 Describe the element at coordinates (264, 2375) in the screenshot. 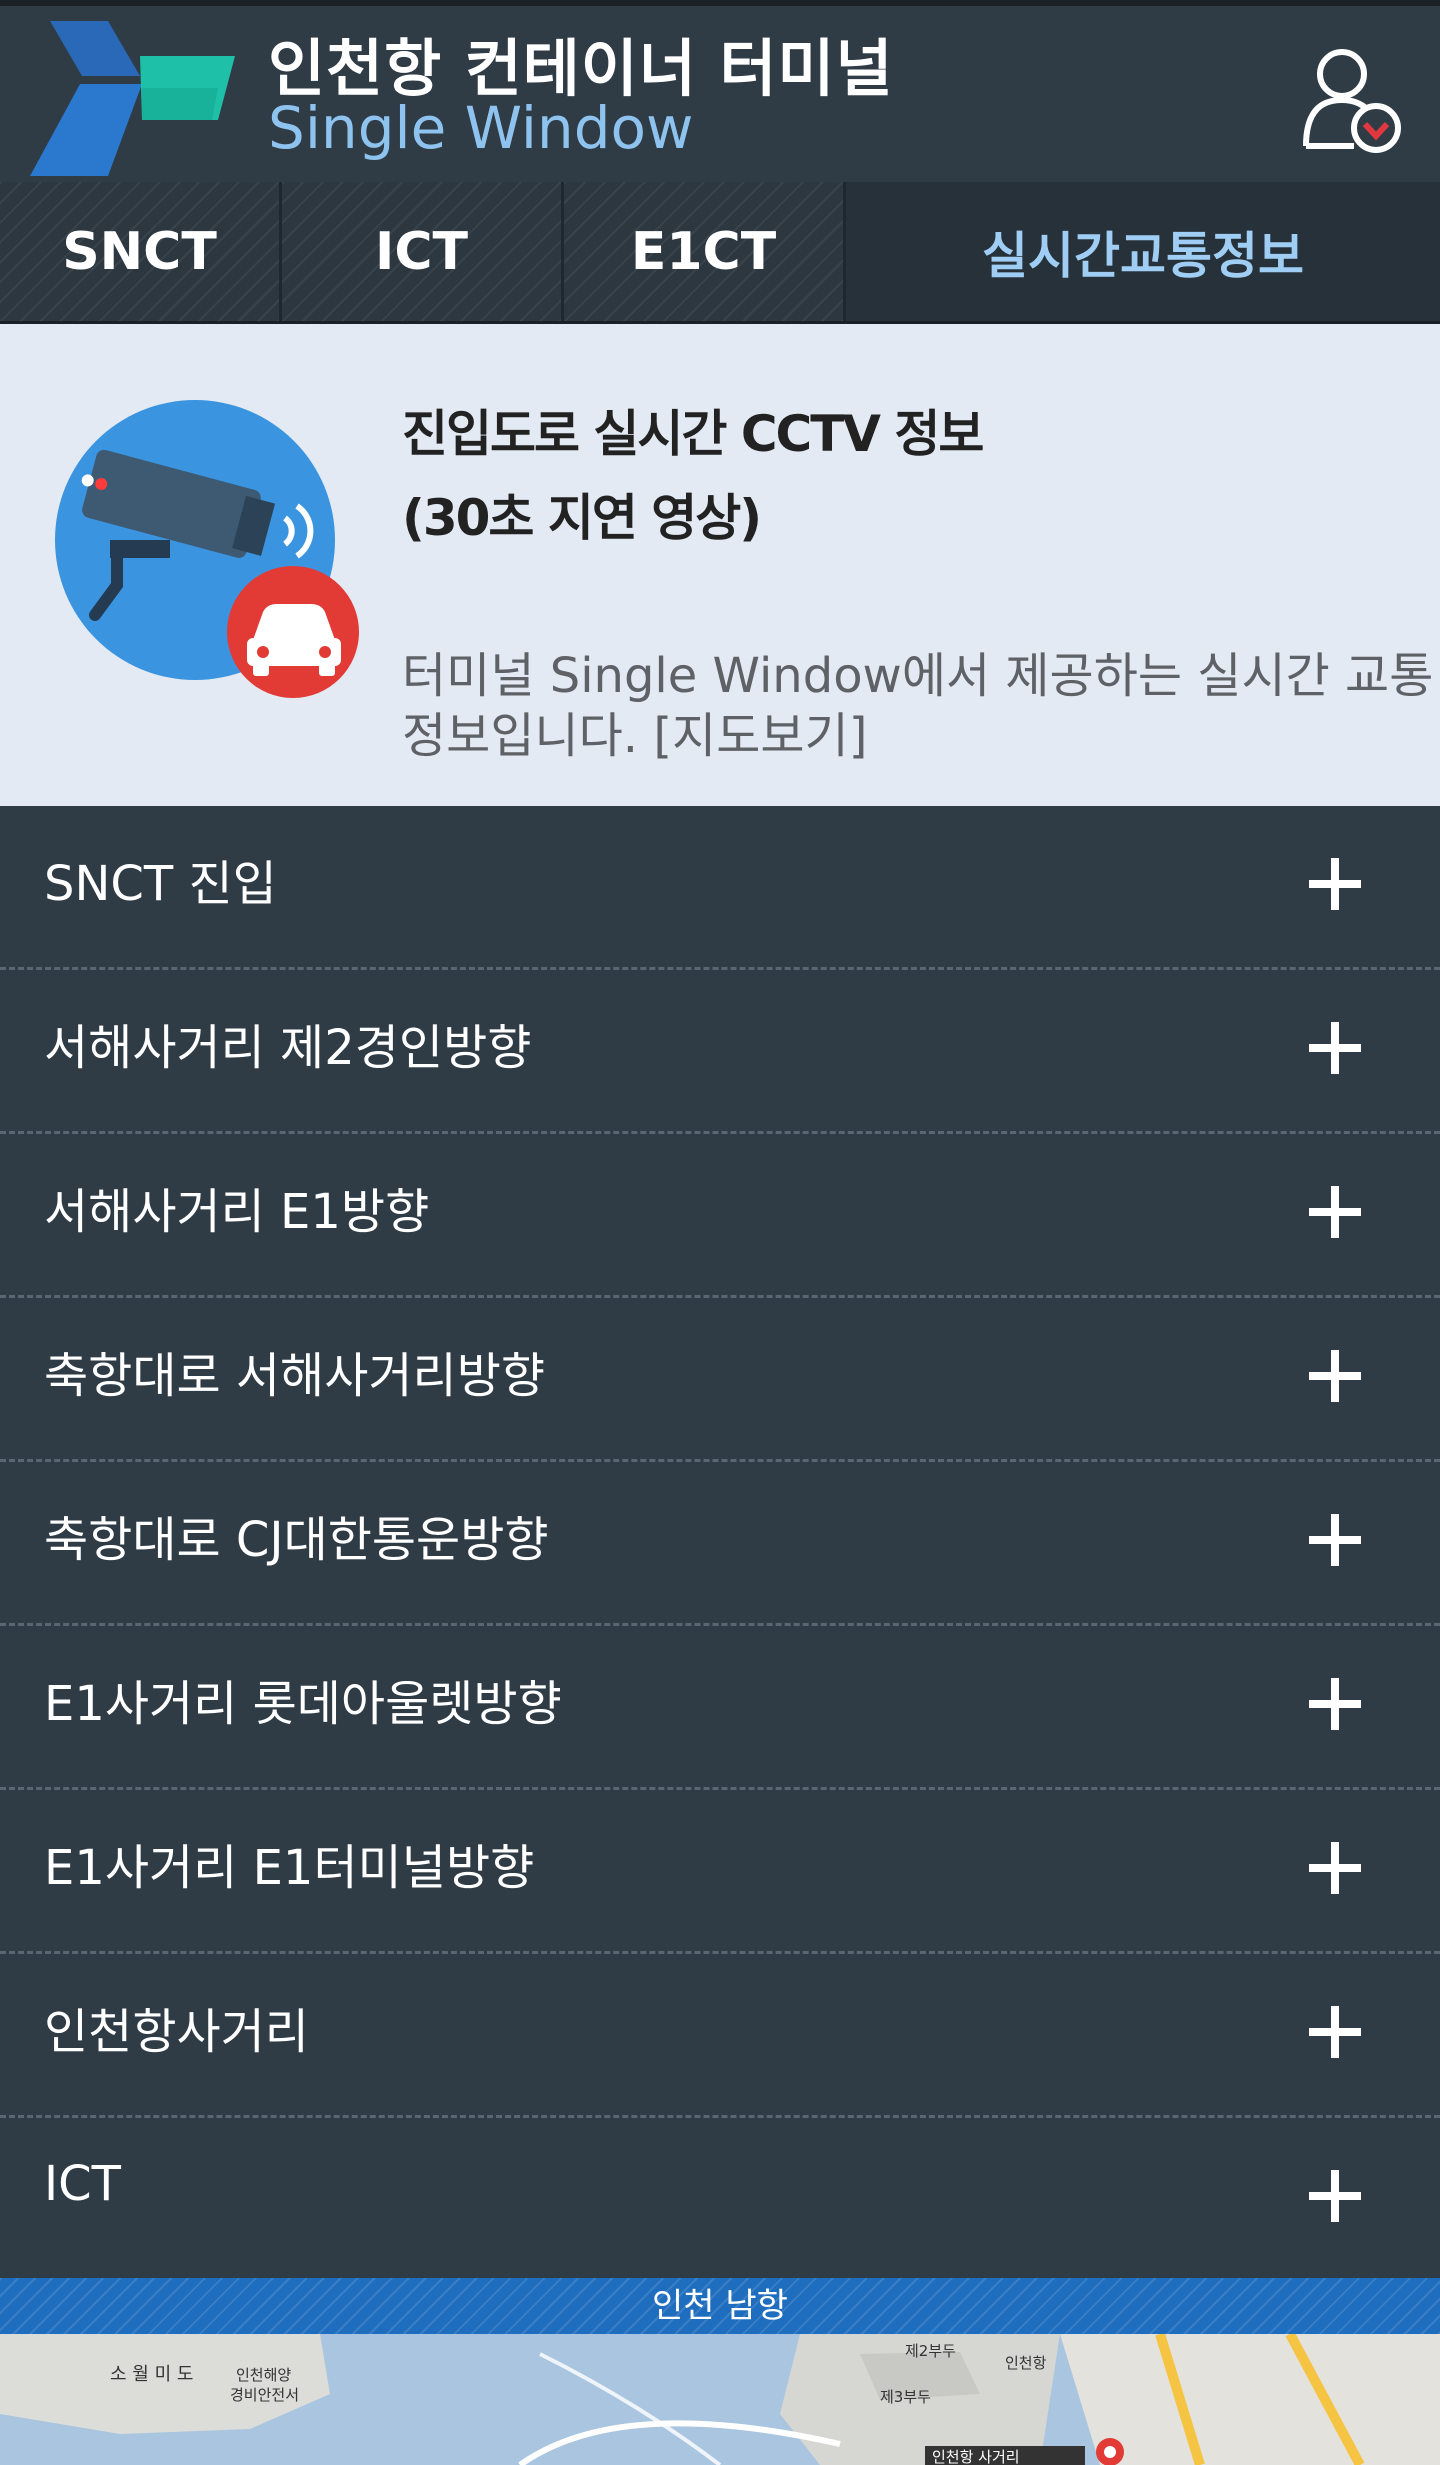

I see `map-label: 인천해양` at that location.